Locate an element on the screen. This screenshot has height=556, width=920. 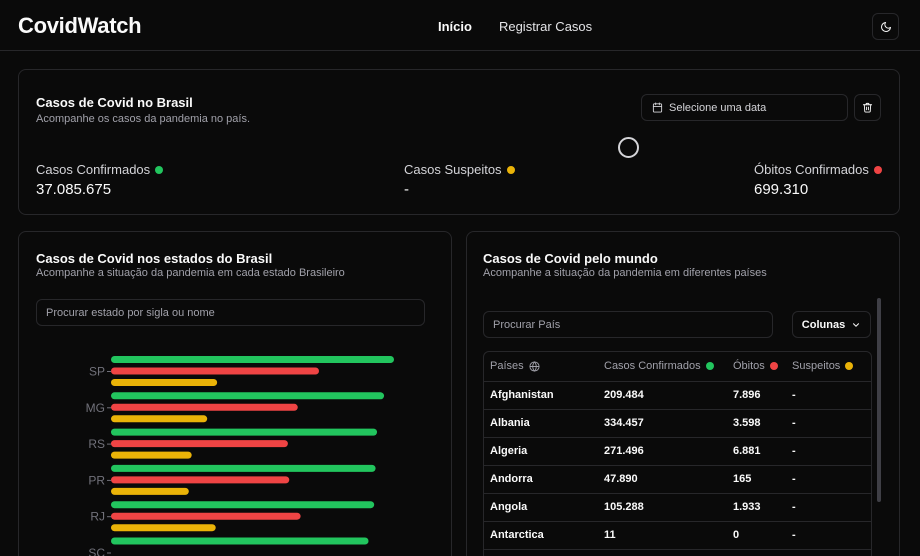
chevron-down-icon is located at coordinates (856, 324).